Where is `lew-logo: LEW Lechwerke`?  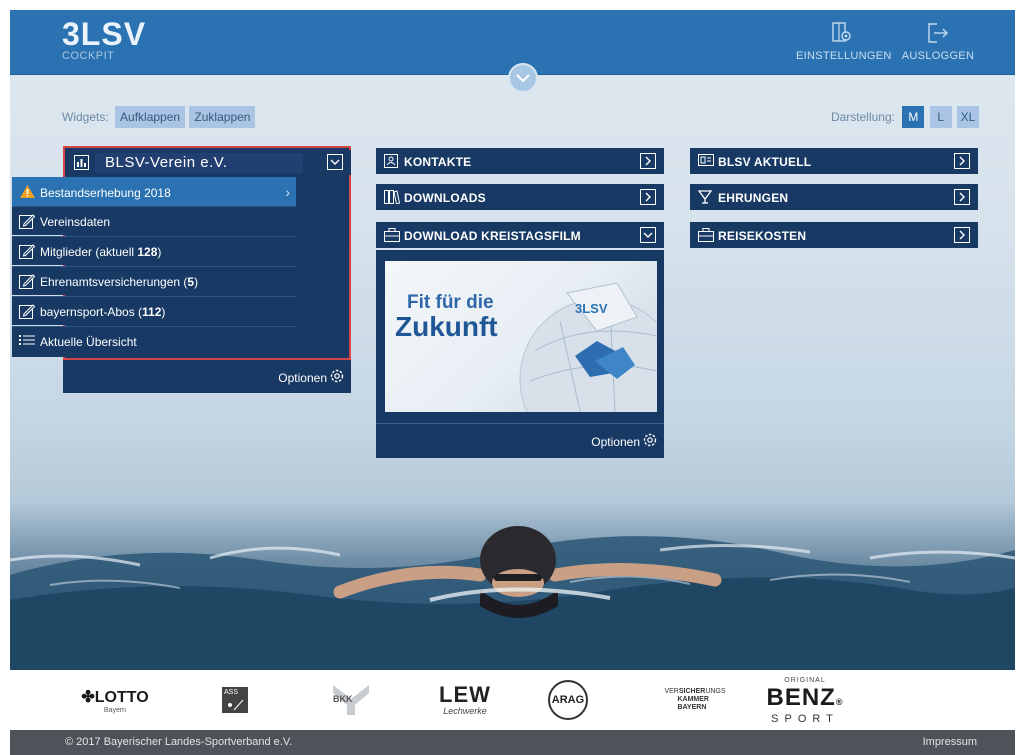
lew-logo: LEW Lechwerke is located at coordinates (465, 700).